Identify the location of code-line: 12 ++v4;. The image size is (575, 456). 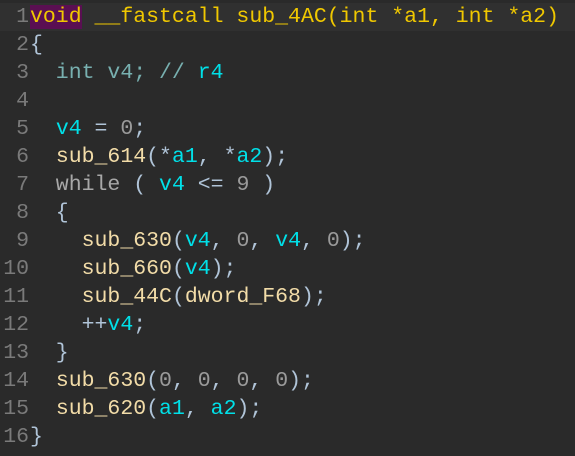
(287, 325).